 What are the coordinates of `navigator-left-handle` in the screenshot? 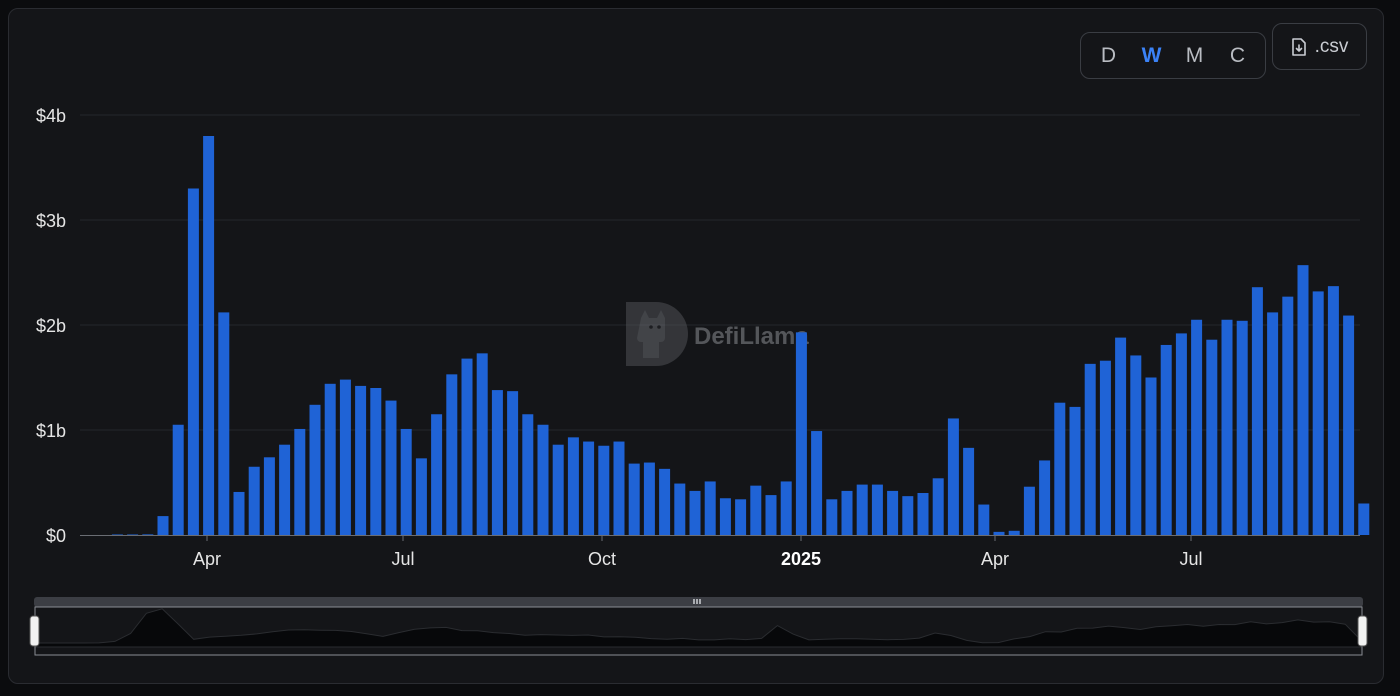 It's located at (34, 631).